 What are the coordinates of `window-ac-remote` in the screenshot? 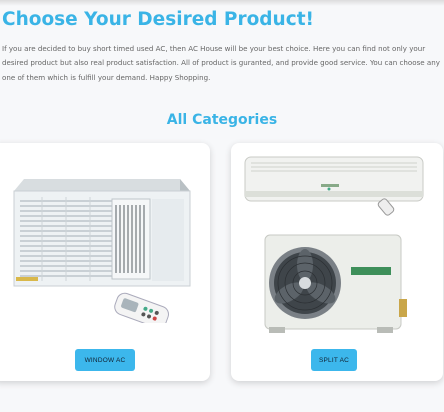 It's located at (141, 307).